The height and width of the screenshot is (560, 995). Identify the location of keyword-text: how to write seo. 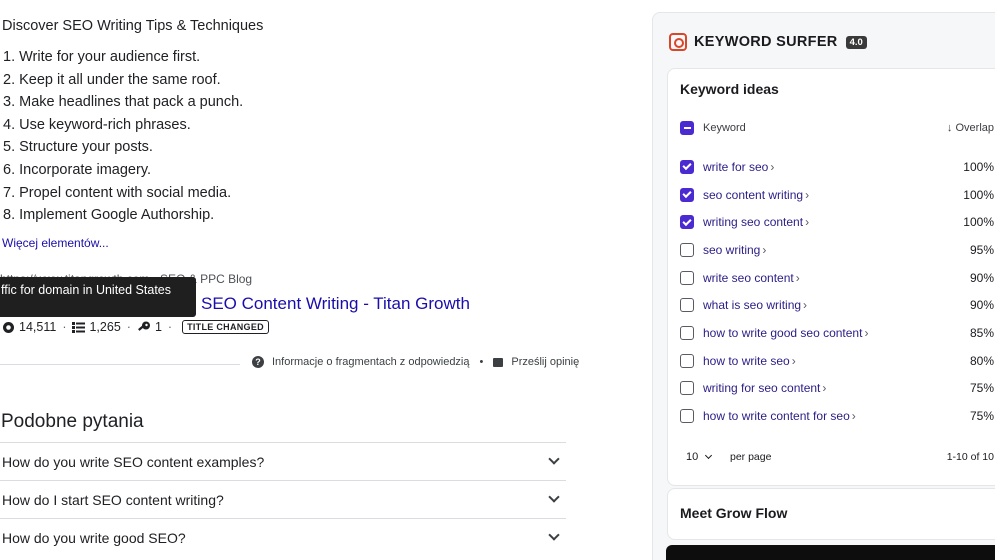
(746, 360).